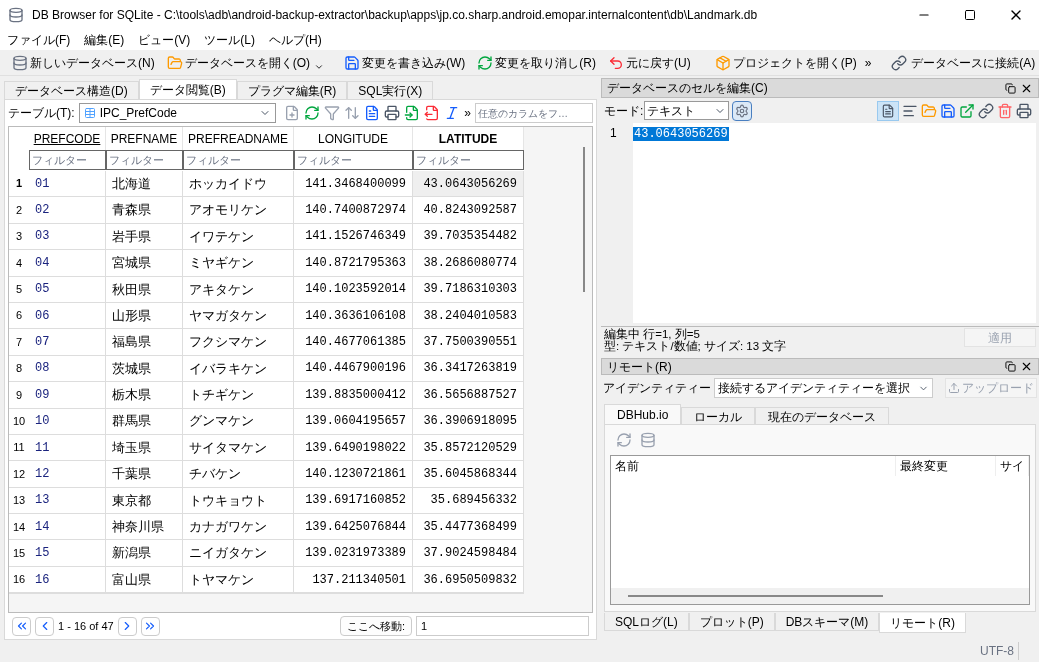 This screenshot has height=662, width=1039. What do you see at coordinates (144, 184) in the screenshot?
I see `table-cell: 北海道` at bounding box center [144, 184].